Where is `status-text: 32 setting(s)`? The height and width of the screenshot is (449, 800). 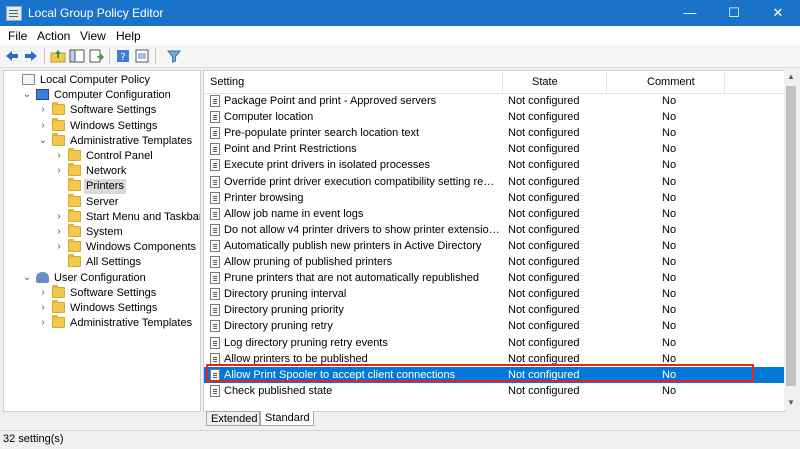 status-text: 32 setting(s) is located at coordinates (33, 439).